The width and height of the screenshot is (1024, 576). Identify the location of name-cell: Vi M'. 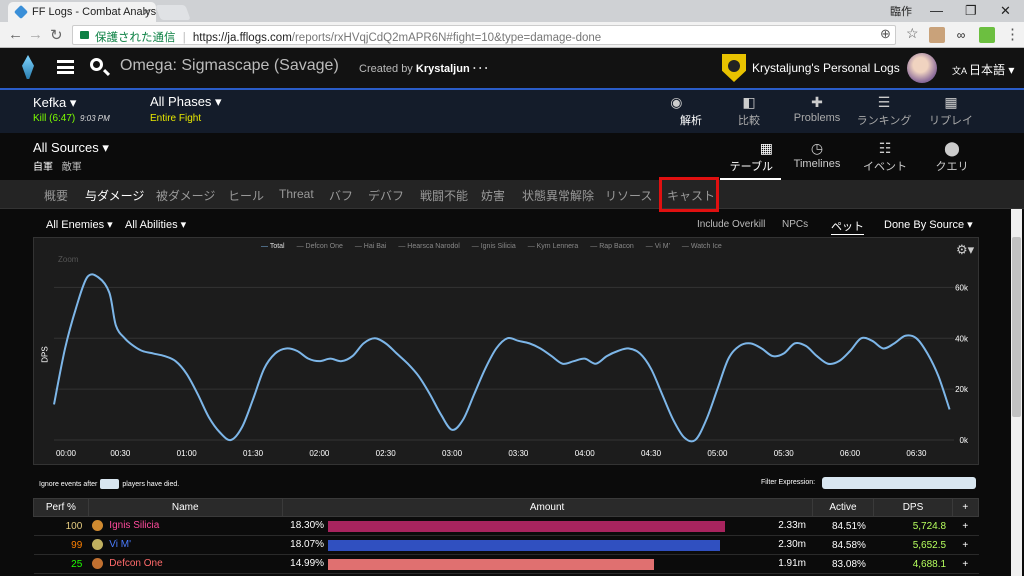
(185, 545).